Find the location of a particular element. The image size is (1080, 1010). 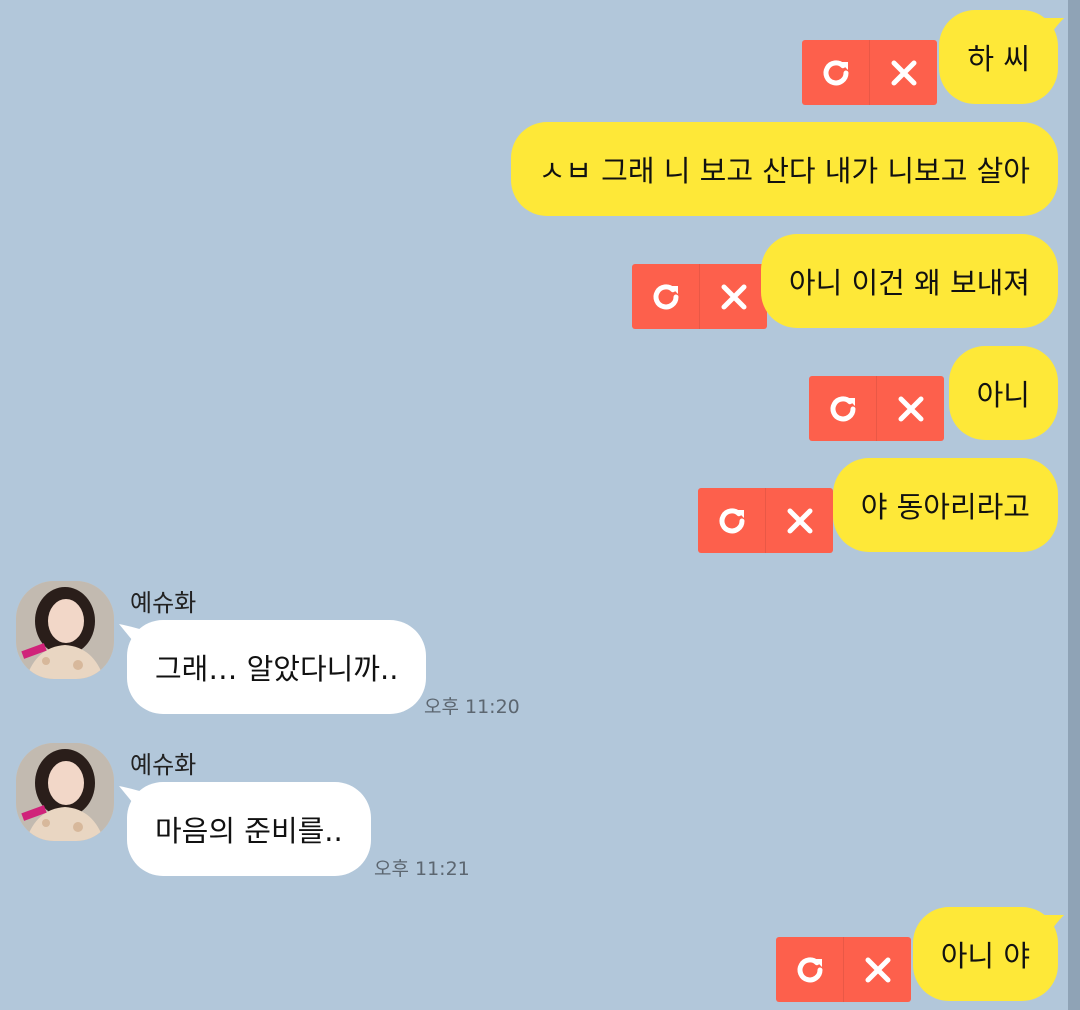

message-text: 아니 야 is located at coordinates (985, 956).